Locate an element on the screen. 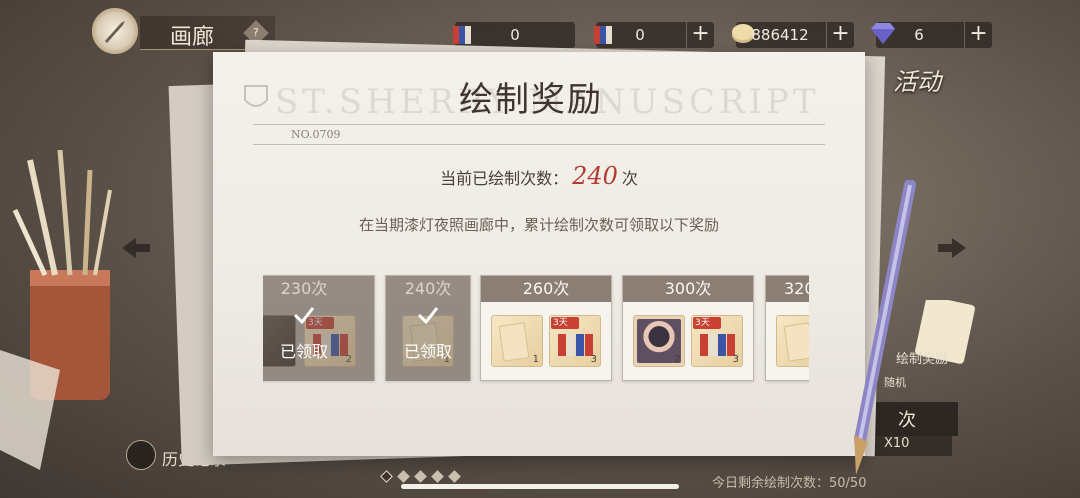 This screenshot has width=1080, height=498. draw-count-prefix: 当前已绘制次数： is located at coordinates (504, 178).